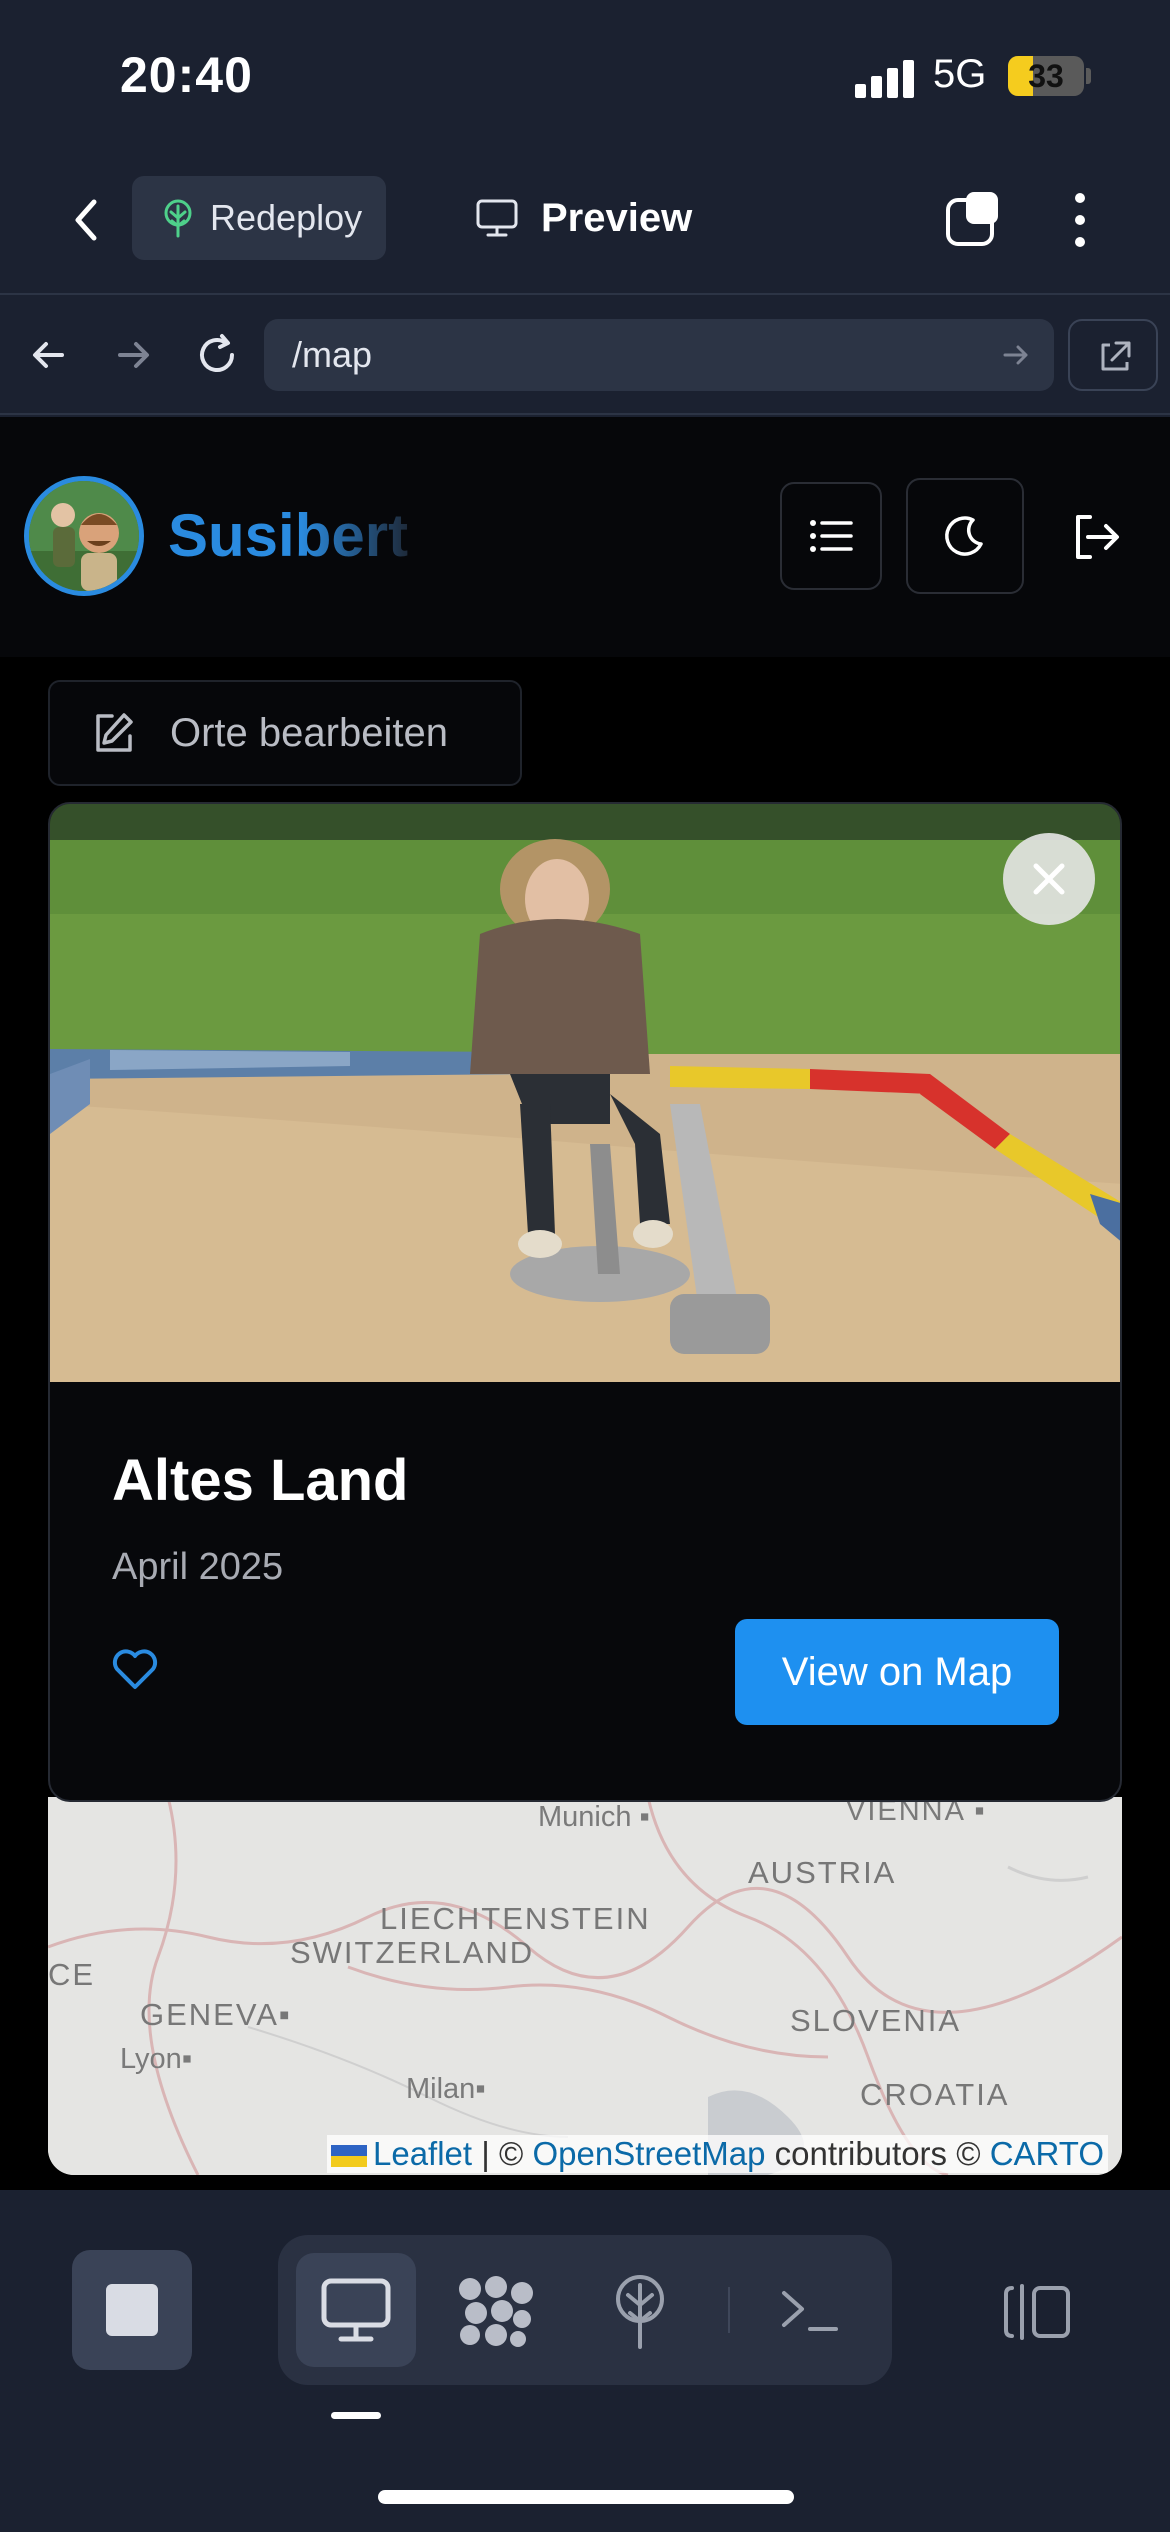  What do you see at coordinates (515, 1918) in the screenshot?
I see `map-label-liechtenstein: LIECHTENSTEIN` at bounding box center [515, 1918].